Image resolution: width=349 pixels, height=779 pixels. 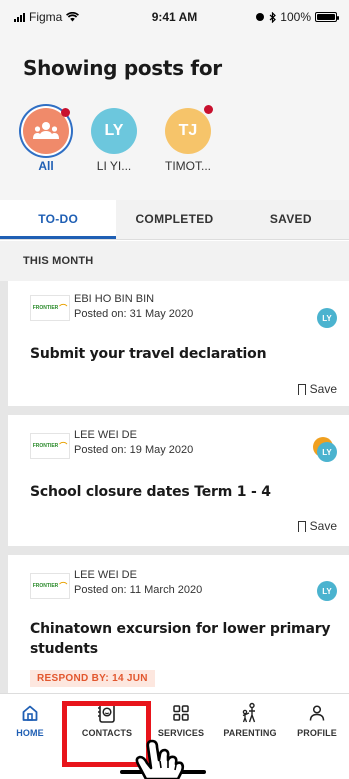 What do you see at coordinates (30, 713) in the screenshot?
I see `home-icon` at bounding box center [30, 713].